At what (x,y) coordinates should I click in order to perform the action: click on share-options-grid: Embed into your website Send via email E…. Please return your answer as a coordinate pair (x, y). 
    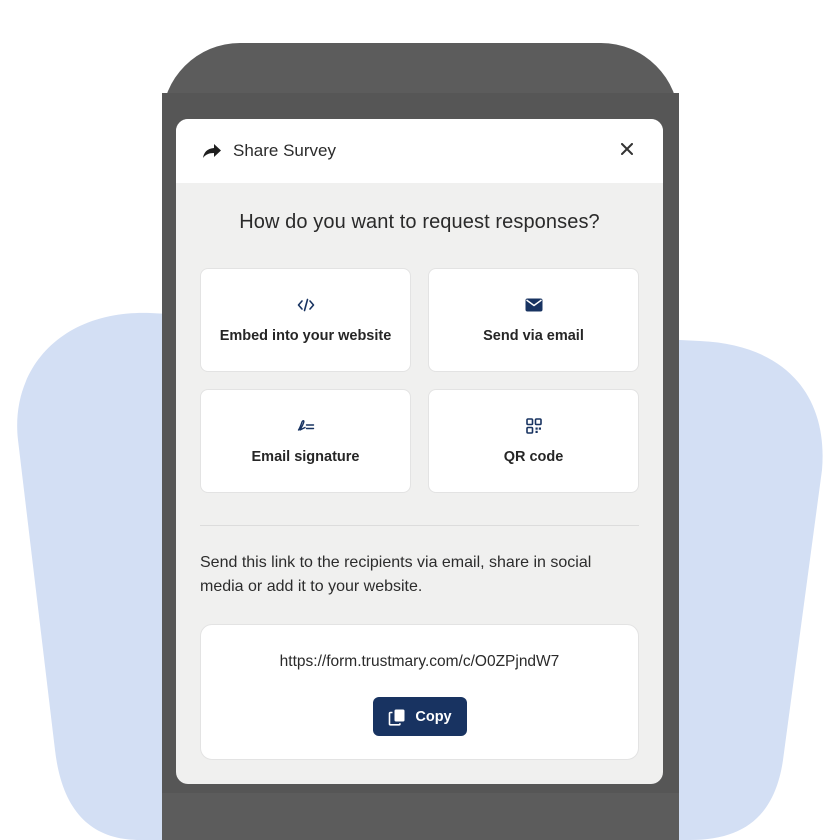
    Looking at the image, I should click on (419, 380).